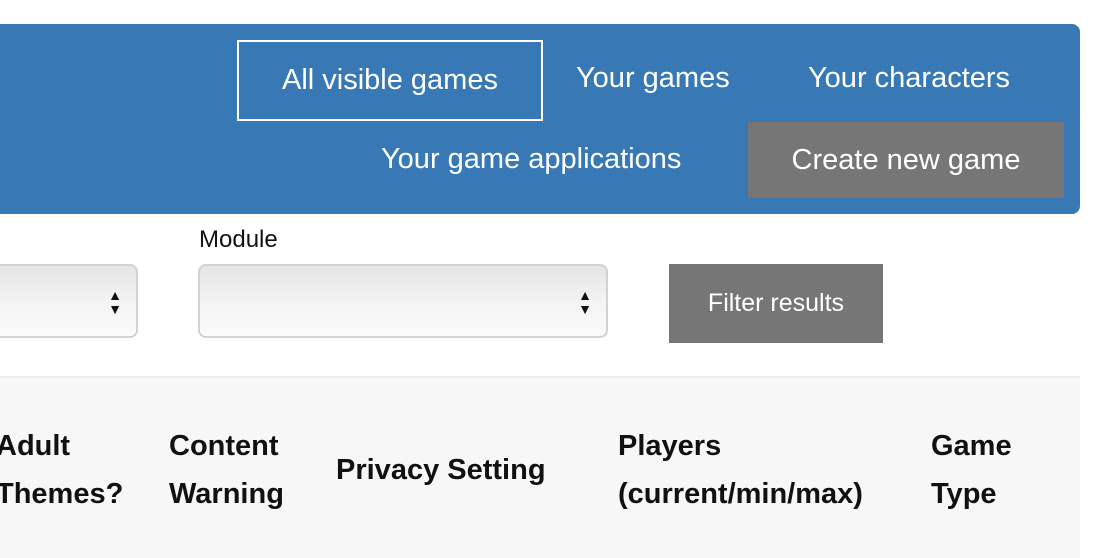 This screenshot has width=1118, height=558. What do you see at coordinates (238, 239) in the screenshot?
I see `module-label: Module` at bounding box center [238, 239].